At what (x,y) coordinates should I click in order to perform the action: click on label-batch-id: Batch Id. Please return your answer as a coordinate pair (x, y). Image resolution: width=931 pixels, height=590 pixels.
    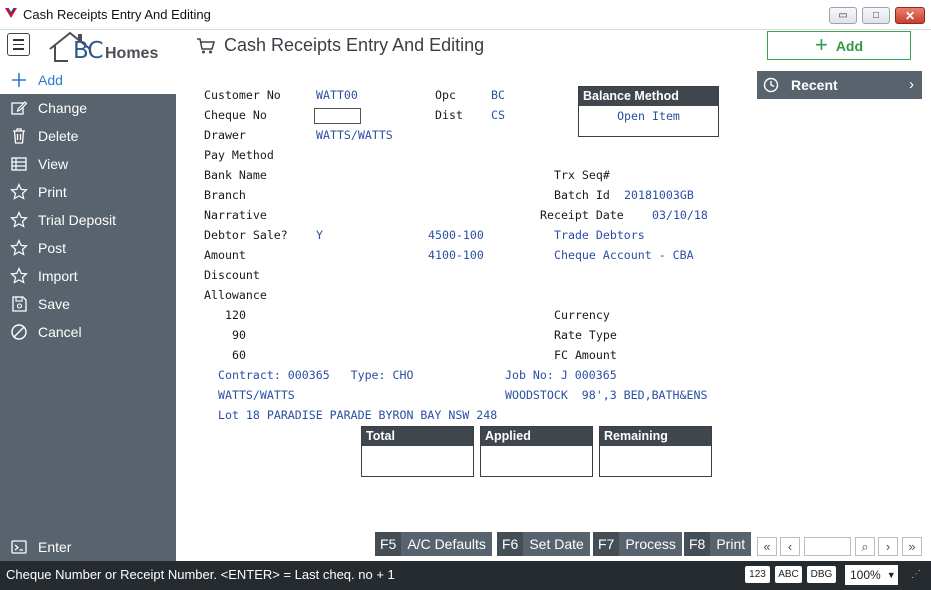
    Looking at the image, I should click on (582, 195).